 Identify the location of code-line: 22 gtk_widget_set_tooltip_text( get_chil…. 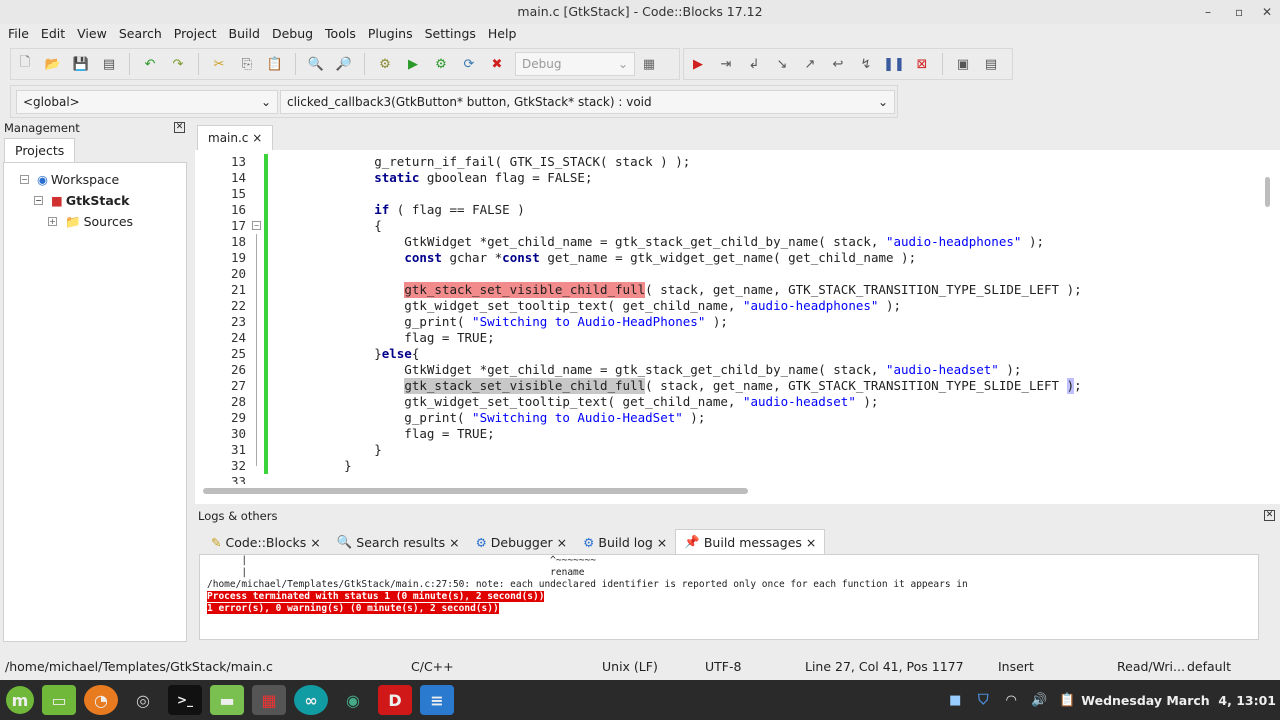
(730, 306).